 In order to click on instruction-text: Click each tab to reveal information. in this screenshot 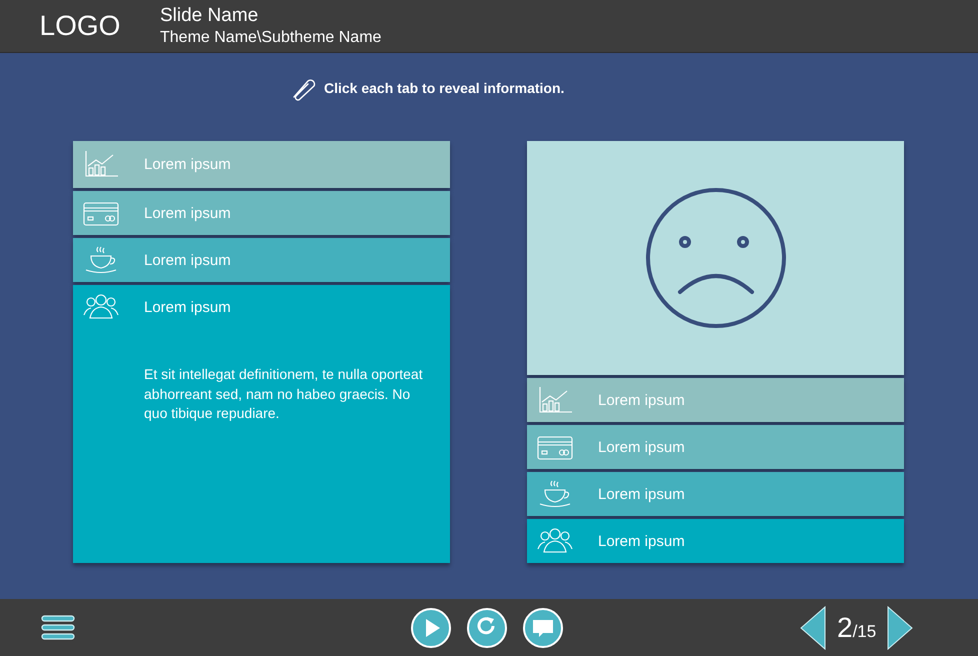, I will do `click(444, 88)`.